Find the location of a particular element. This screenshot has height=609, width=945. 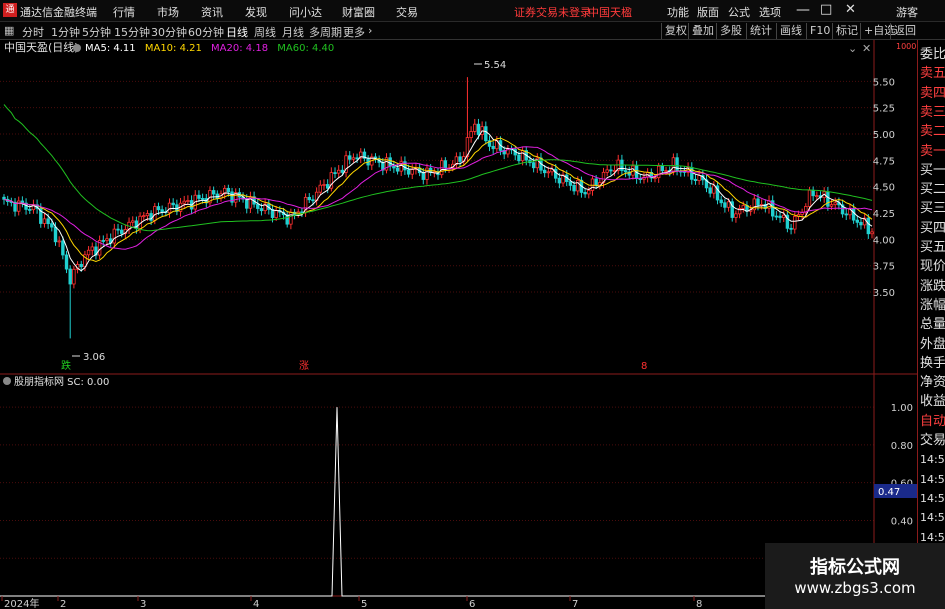

side-panel-item: 外盘 is located at coordinates (932, 345).